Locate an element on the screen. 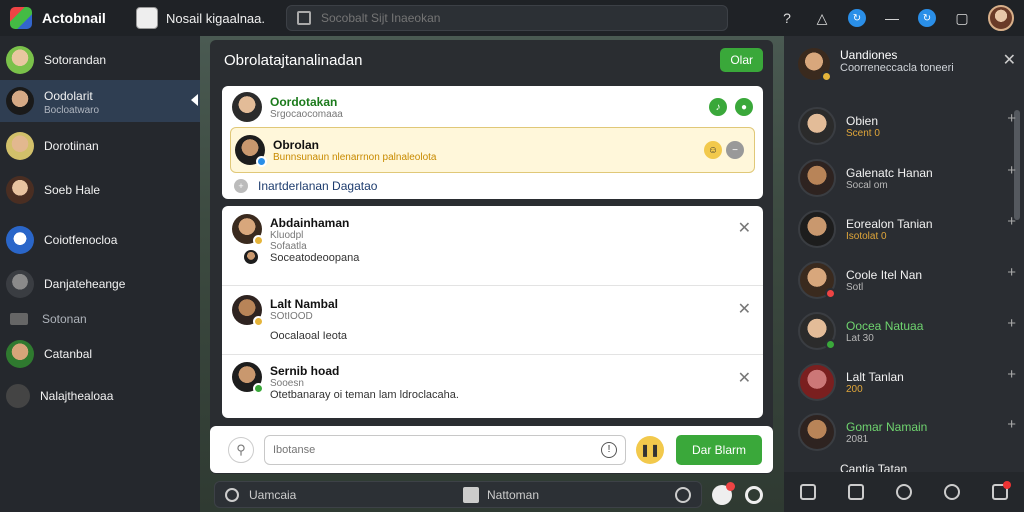  send-button: Dar Blarm is located at coordinates (719, 449).